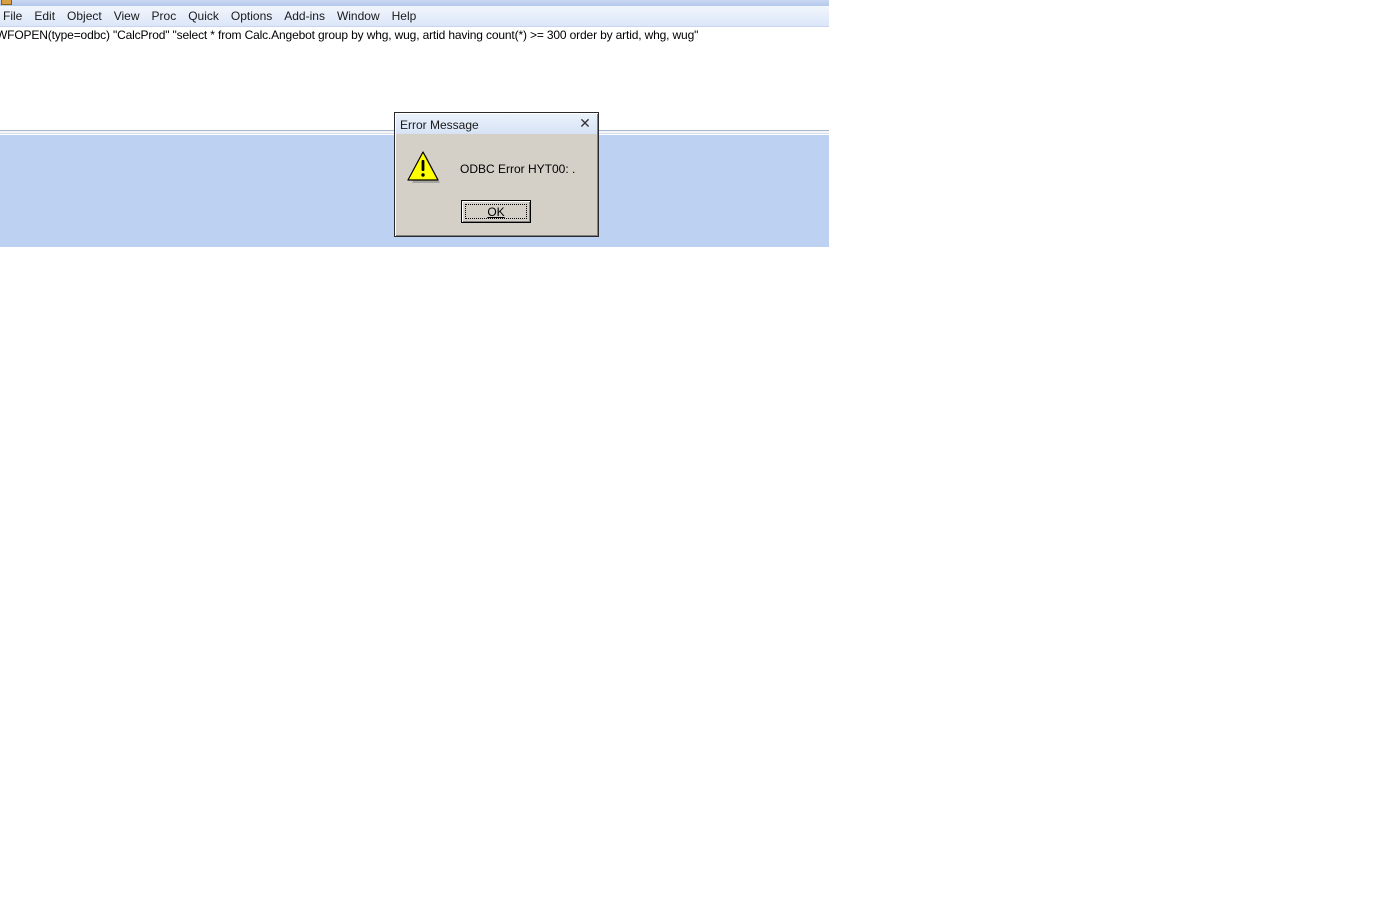 The width and height of the screenshot is (1388, 909). Describe the element at coordinates (84, 16) in the screenshot. I see `menu-object: Object` at that location.